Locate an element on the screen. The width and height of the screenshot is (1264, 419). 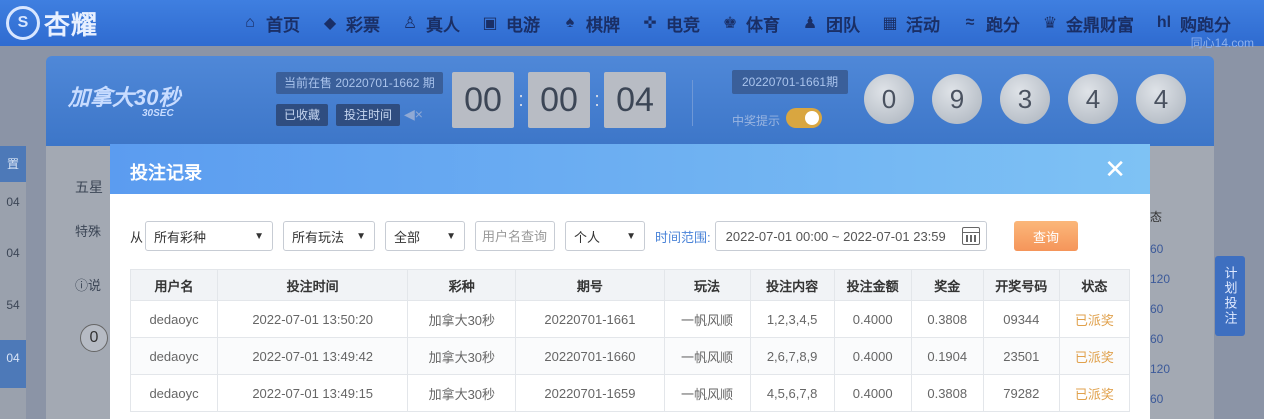
nav-item-label: 彩票 is located at coordinates (363, 25).